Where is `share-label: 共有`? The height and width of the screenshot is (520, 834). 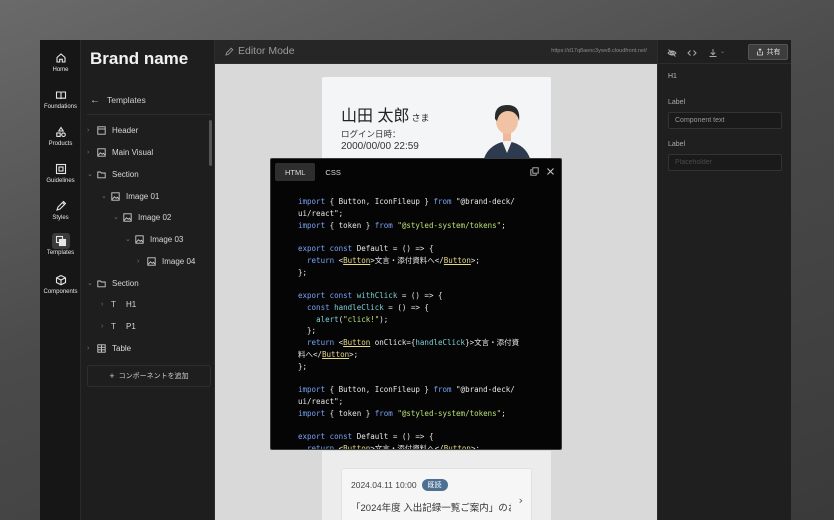 share-label: 共有 is located at coordinates (773, 52).